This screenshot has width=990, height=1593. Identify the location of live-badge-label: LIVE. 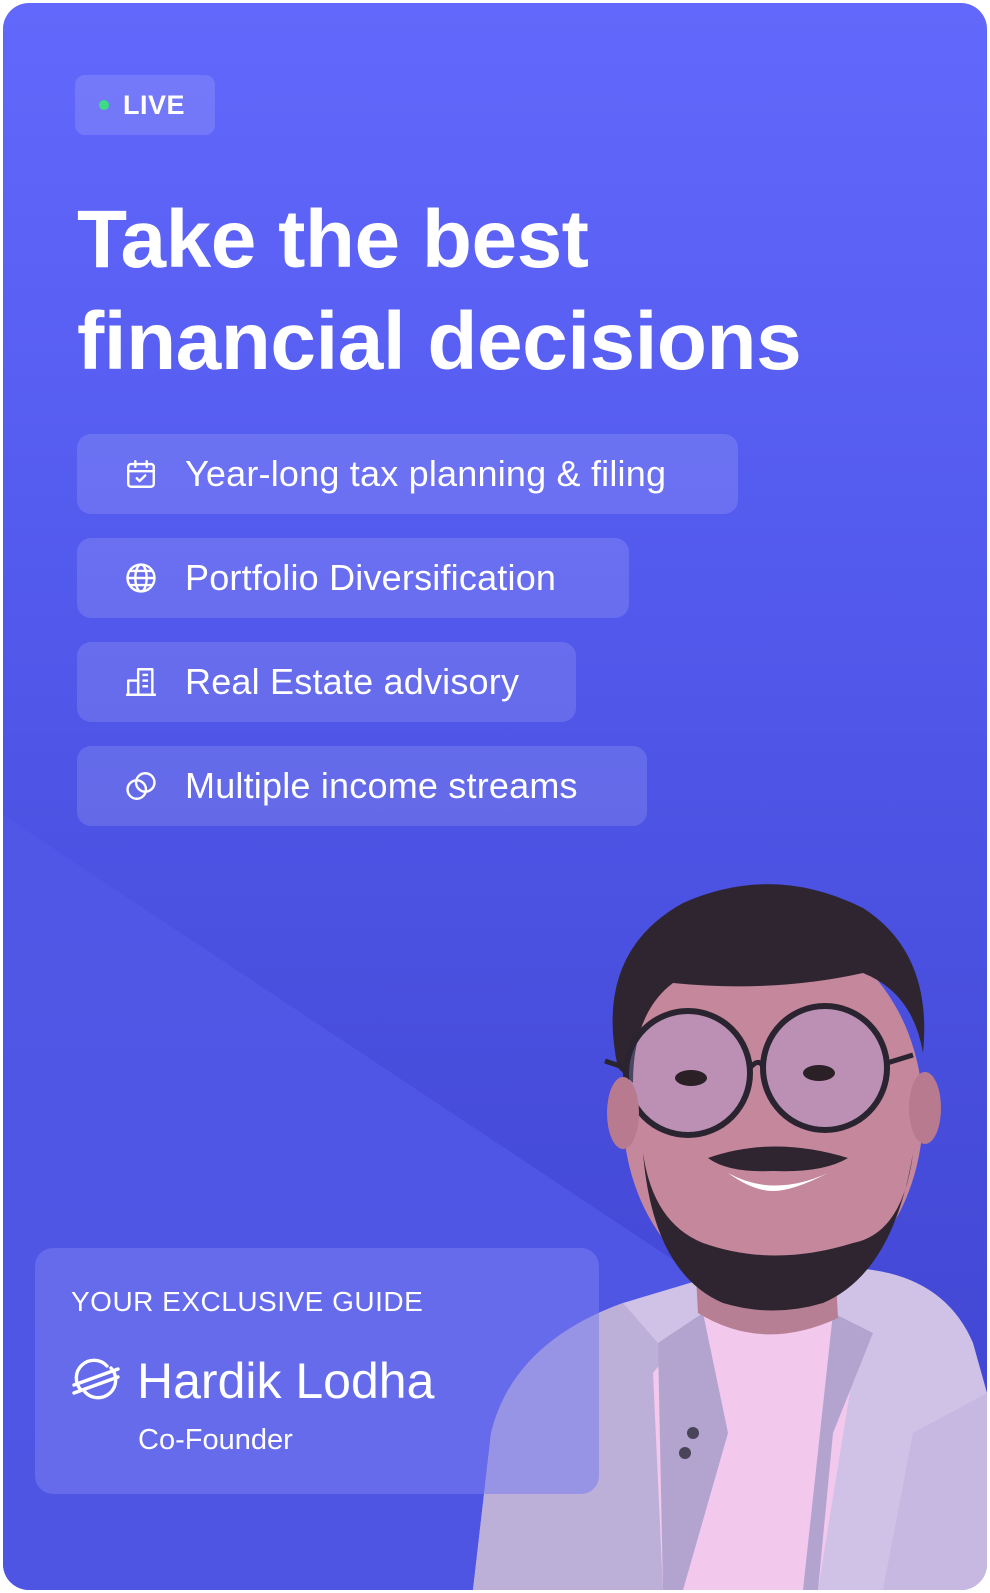
(154, 104).